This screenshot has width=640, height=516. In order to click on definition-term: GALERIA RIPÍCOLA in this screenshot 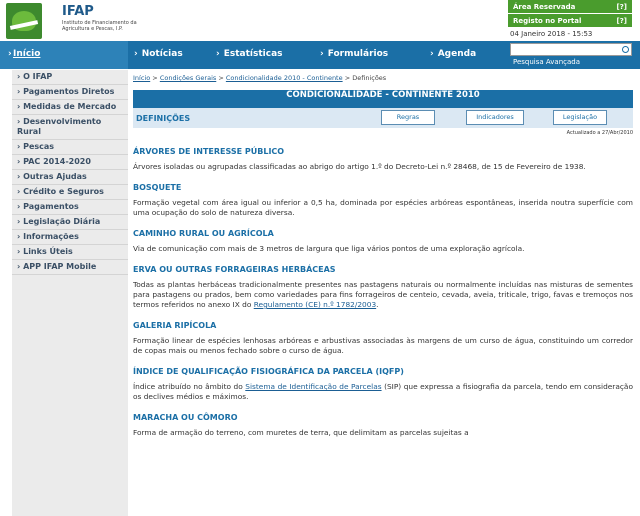, I will do `click(175, 325)`.